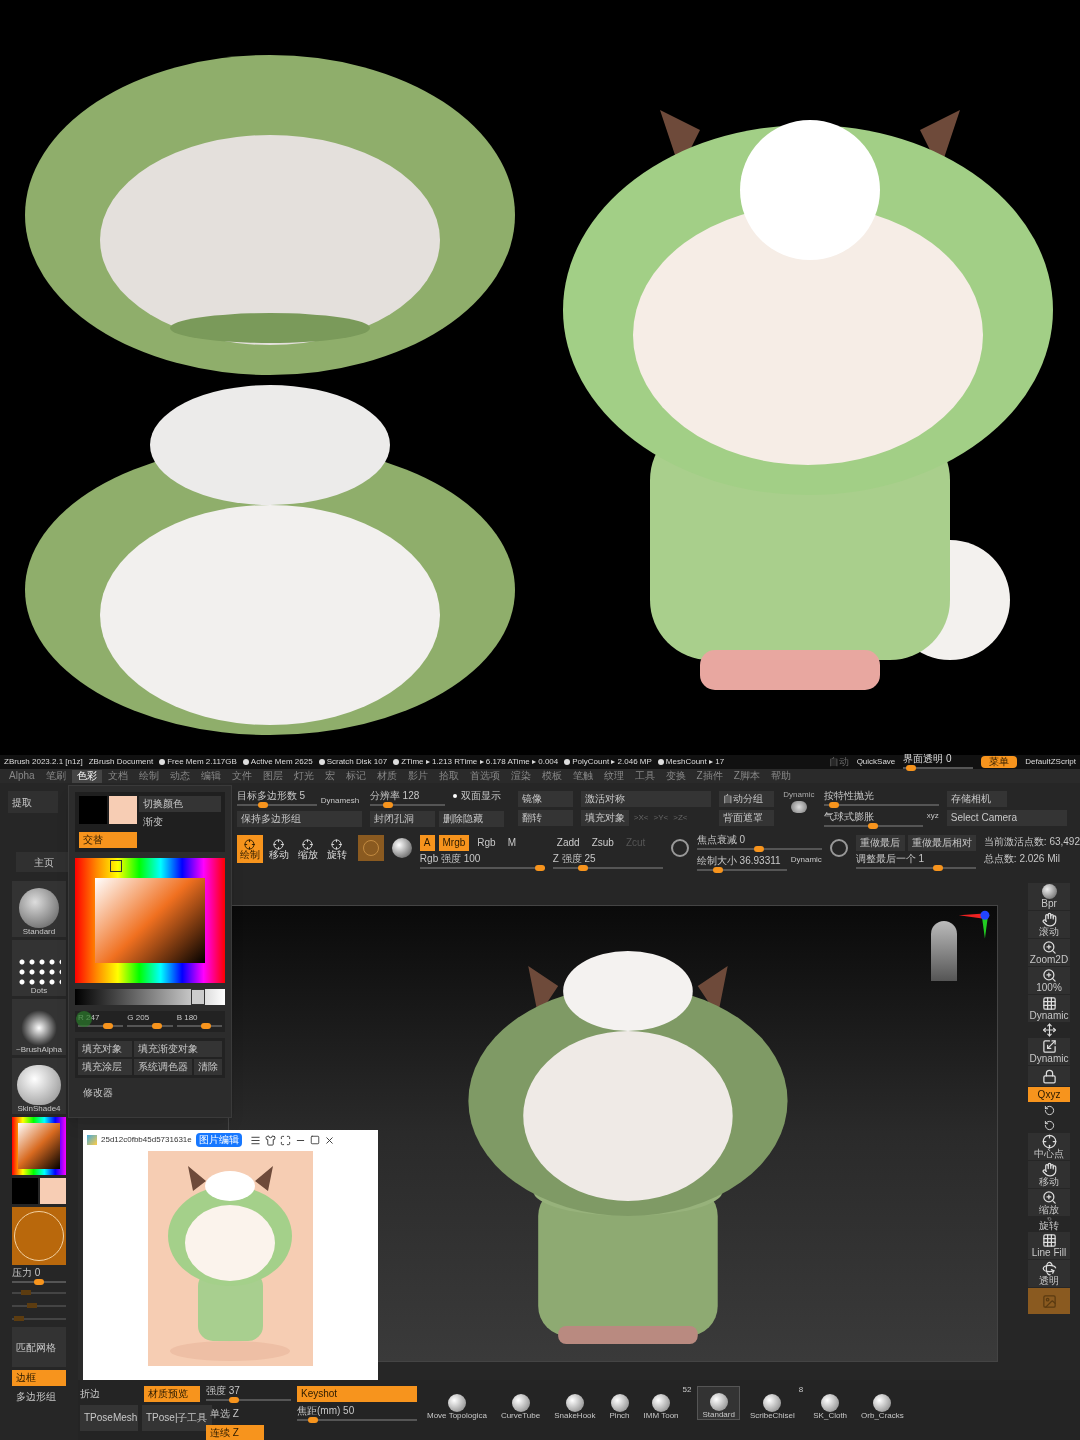 The height and width of the screenshot is (1440, 1080). What do you see at coordinates (39, 1397) in the screenshot?
I see `polygroups-toggle: 多边形组` at bounding box center [39, 1397].